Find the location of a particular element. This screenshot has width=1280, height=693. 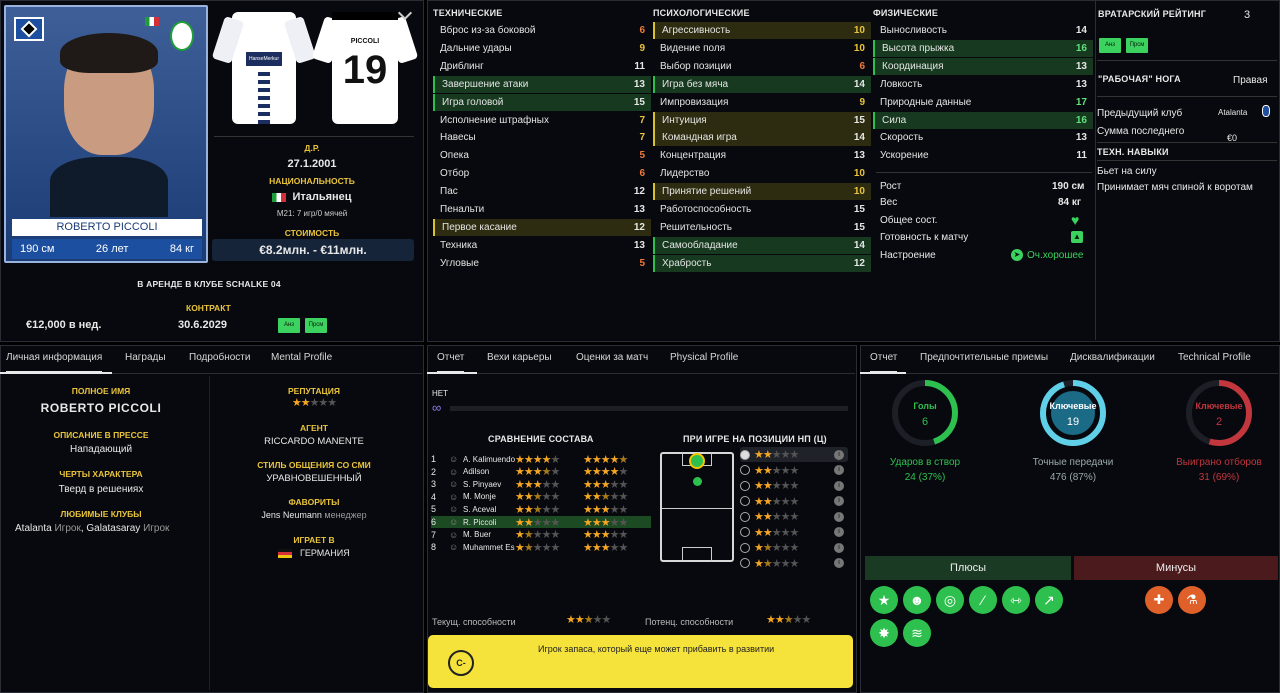

attribute-row: Решительность 15 is located at coordinates (762, 227).